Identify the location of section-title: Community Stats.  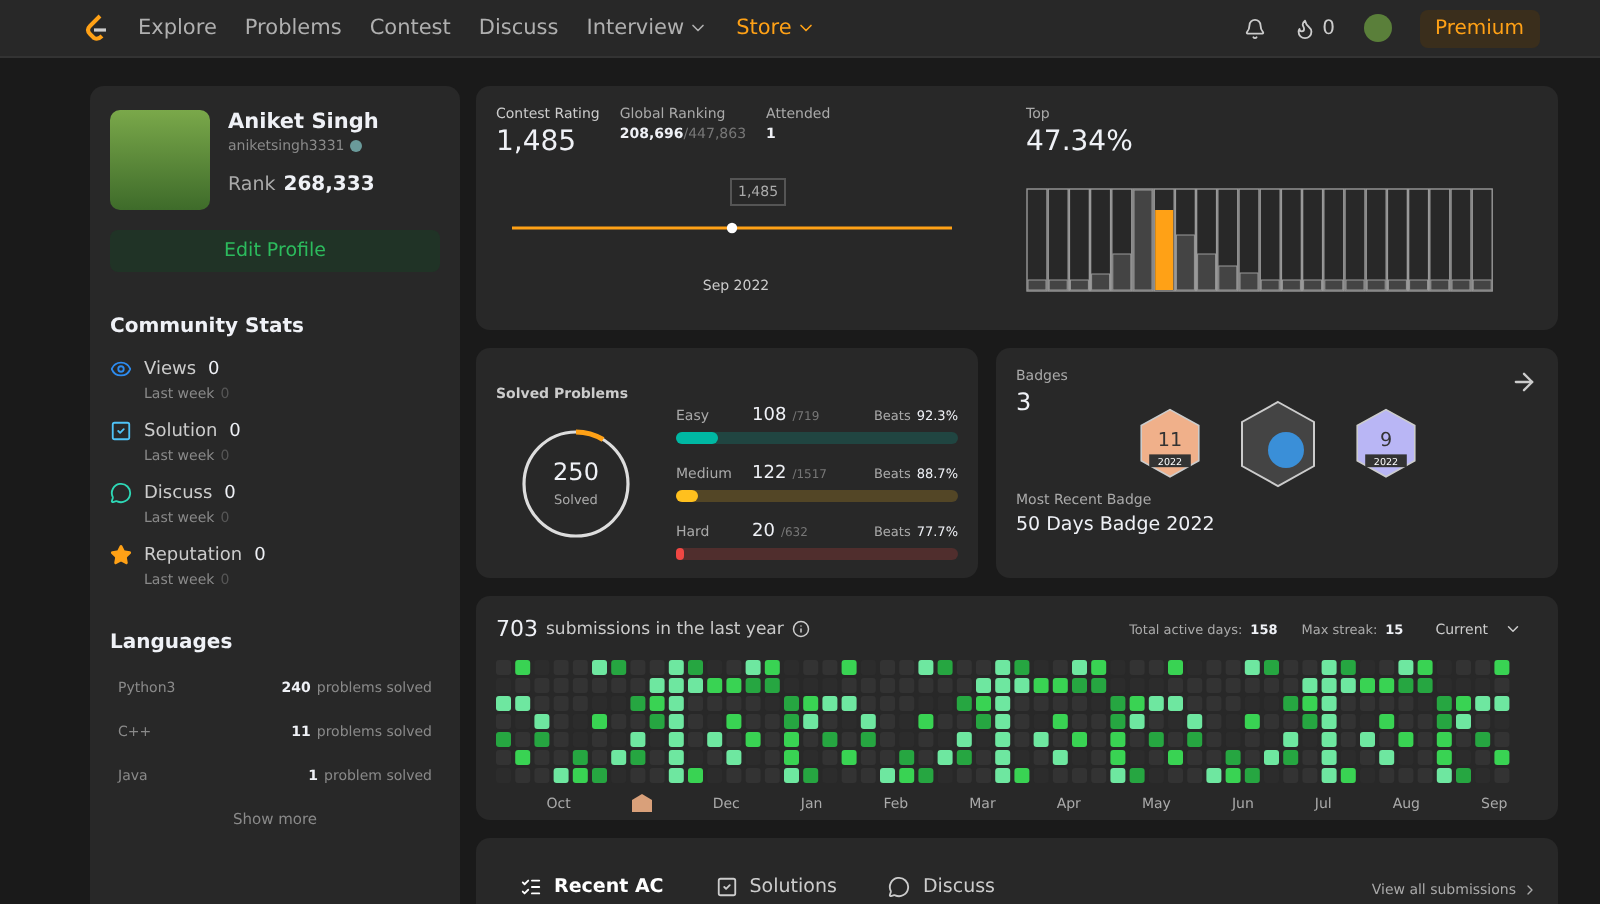
(208, 327).